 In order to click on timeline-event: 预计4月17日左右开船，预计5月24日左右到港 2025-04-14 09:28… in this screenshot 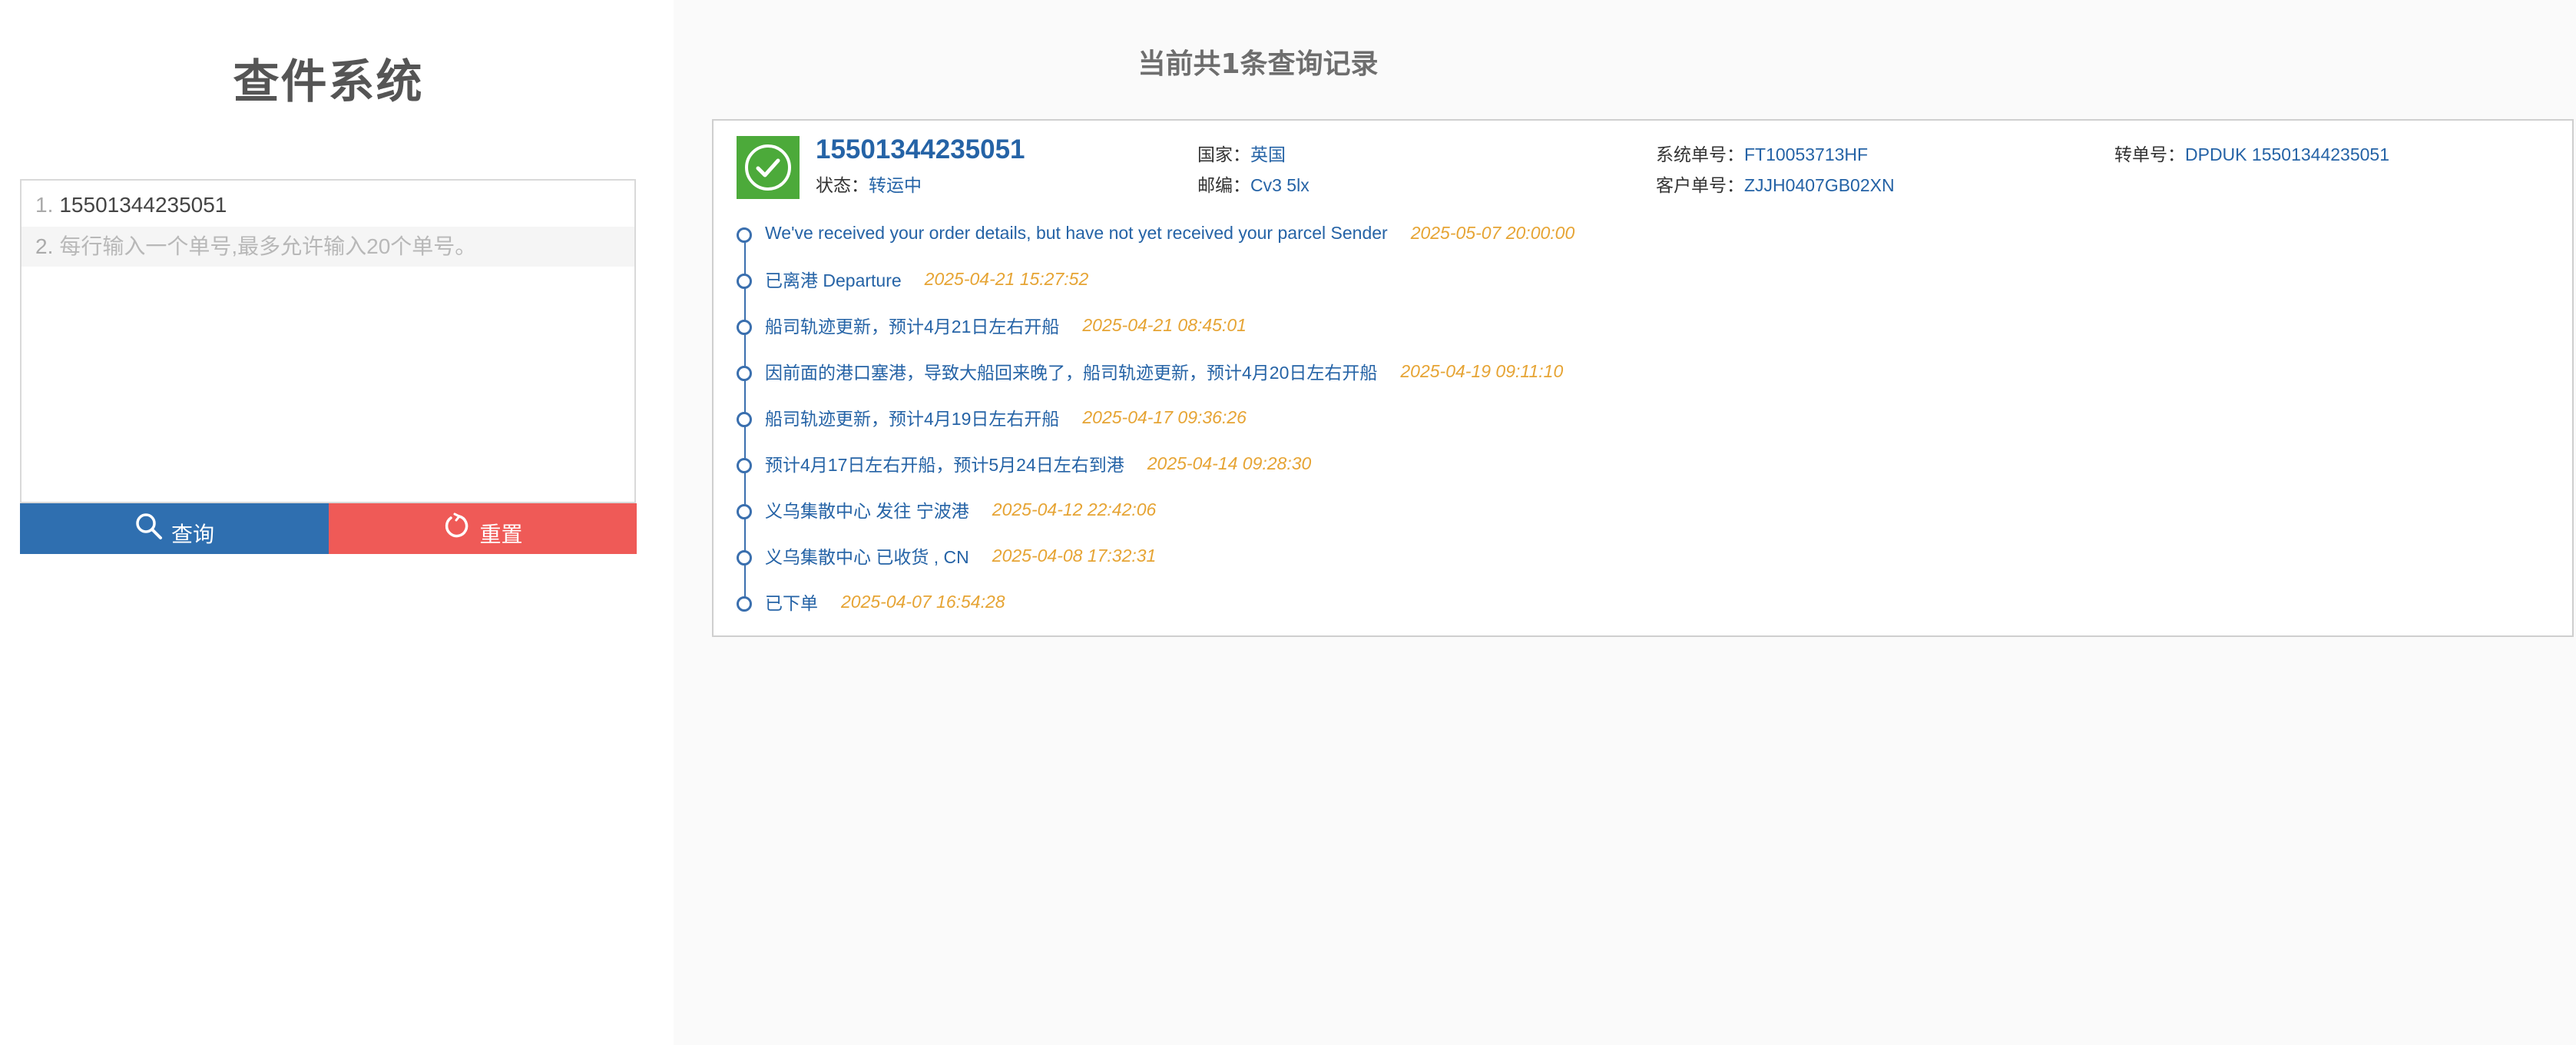, I will do `click(1024, 463)`.